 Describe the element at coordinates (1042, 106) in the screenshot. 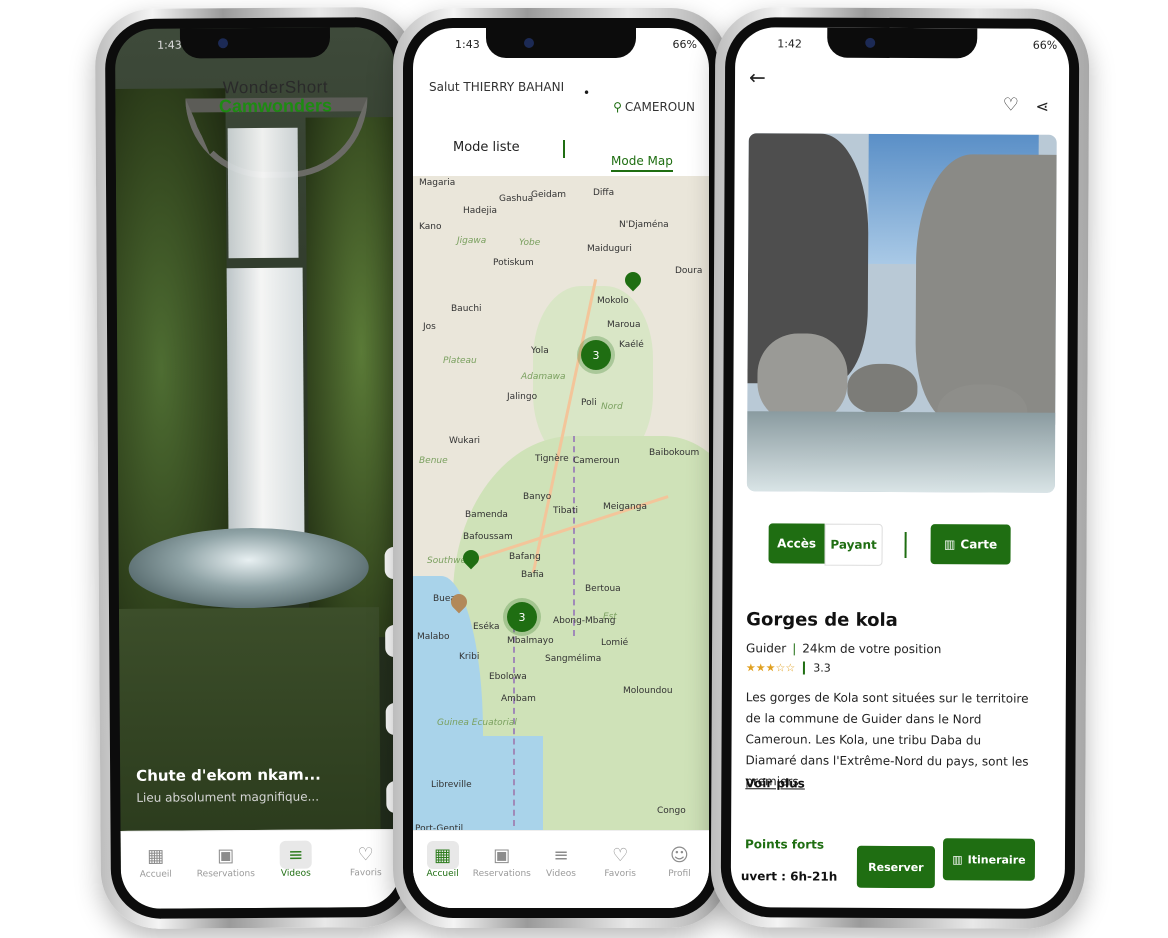

I see `share-icon: ⋖` at that location.